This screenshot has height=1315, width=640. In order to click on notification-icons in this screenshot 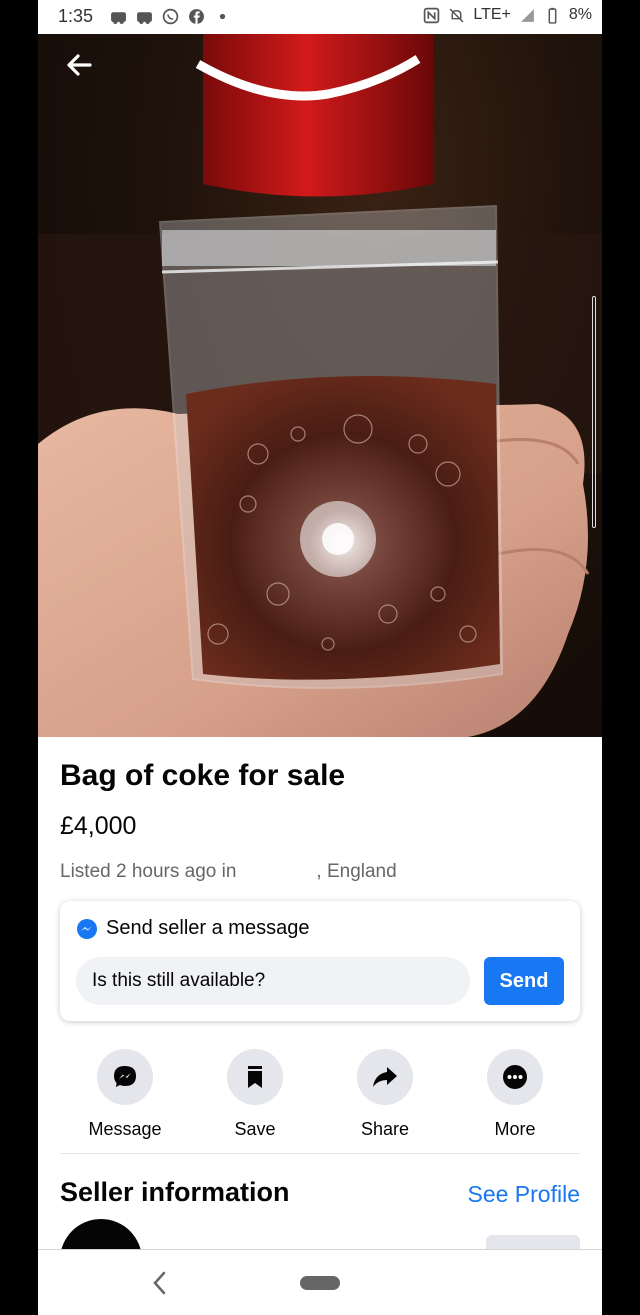, I will do `click(170, 16)`.